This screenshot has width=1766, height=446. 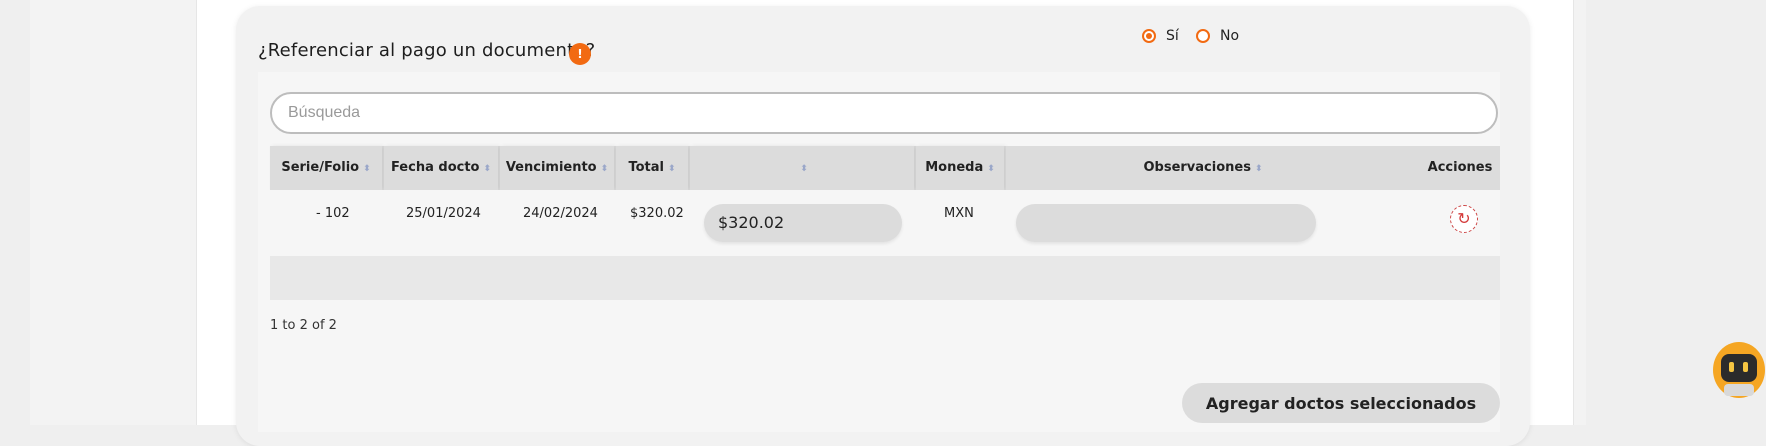 I want to click on cell-vencimiento: 24/02/2024, so click(x=560, y=213).